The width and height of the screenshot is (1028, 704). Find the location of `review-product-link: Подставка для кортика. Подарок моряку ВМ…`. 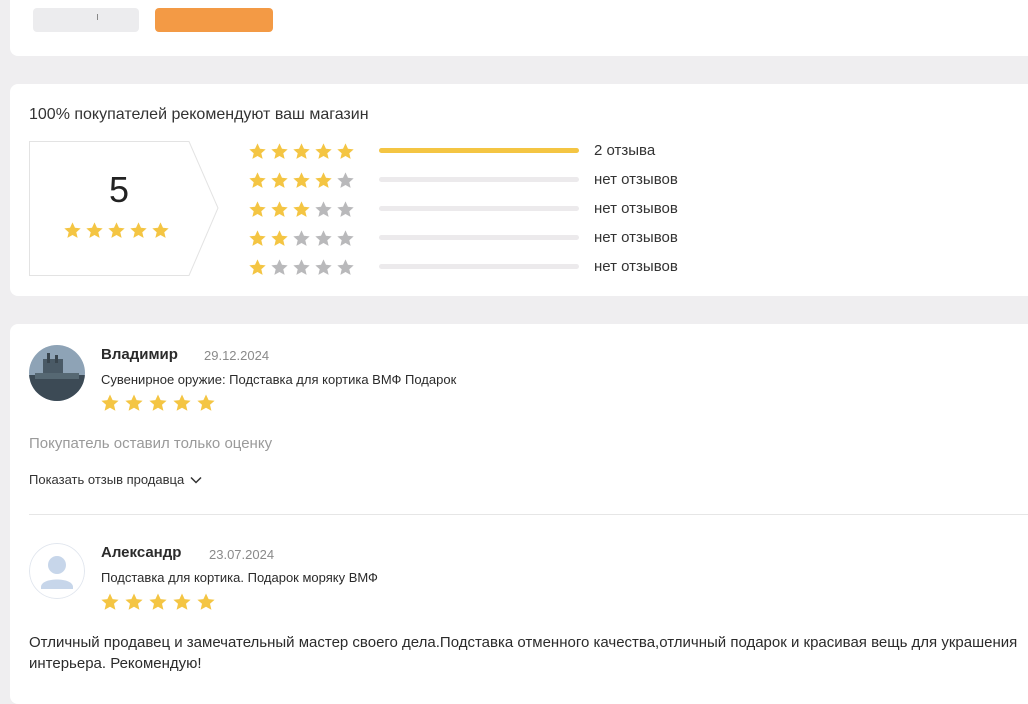

review-product-link: Подставка для кортика. Подарок моряку ВМ… is located at coordinates (239, 577).